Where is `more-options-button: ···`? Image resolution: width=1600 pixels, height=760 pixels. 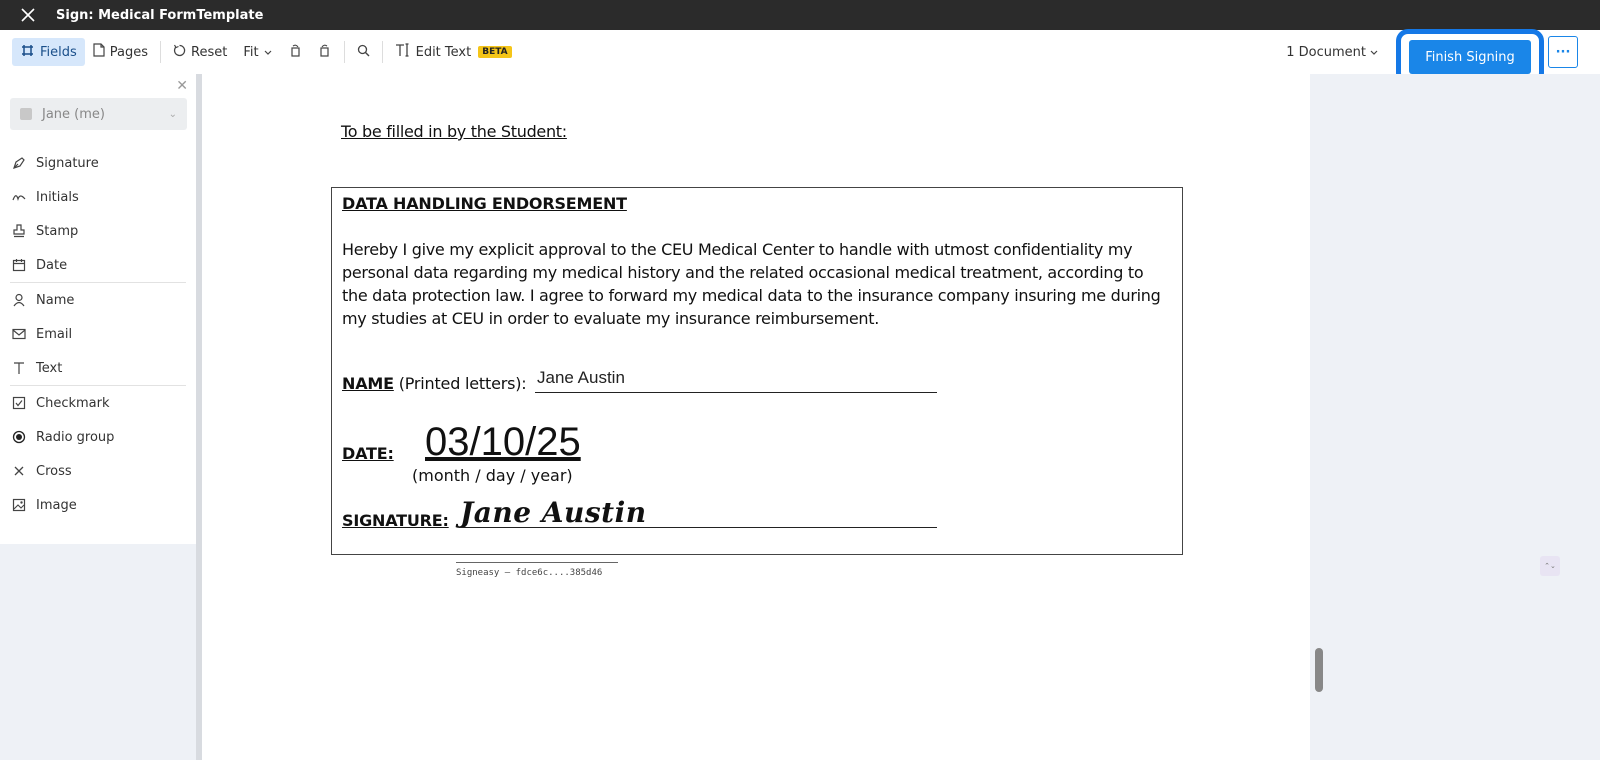
more-options-button: ··· is located at coordinates (1563, 52).